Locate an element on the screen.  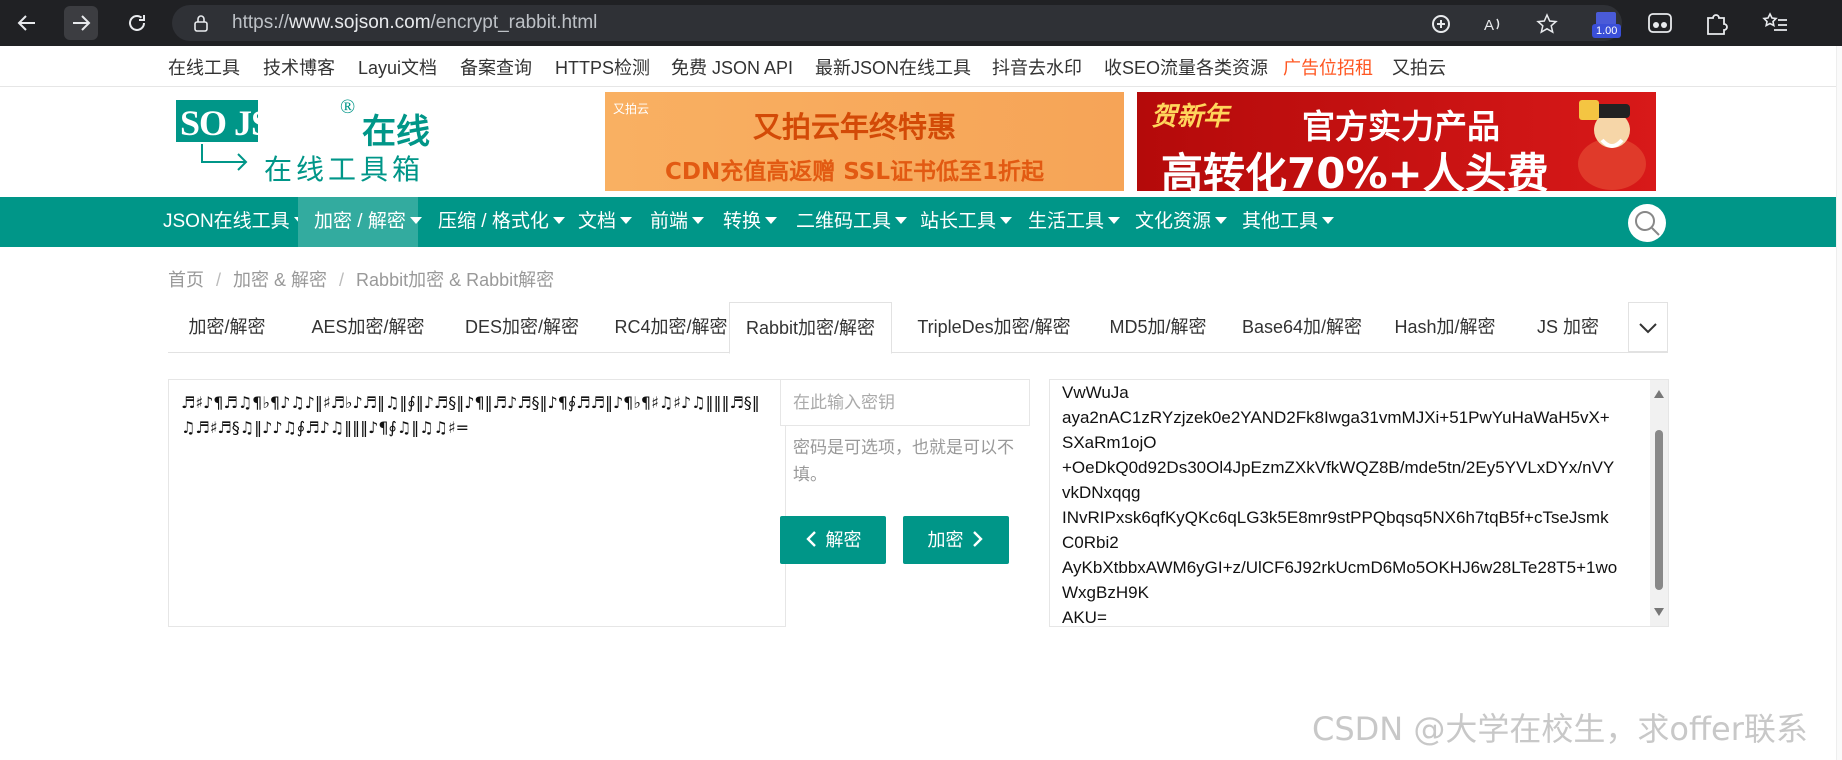
reload-button is located at coordinates (137, 23).